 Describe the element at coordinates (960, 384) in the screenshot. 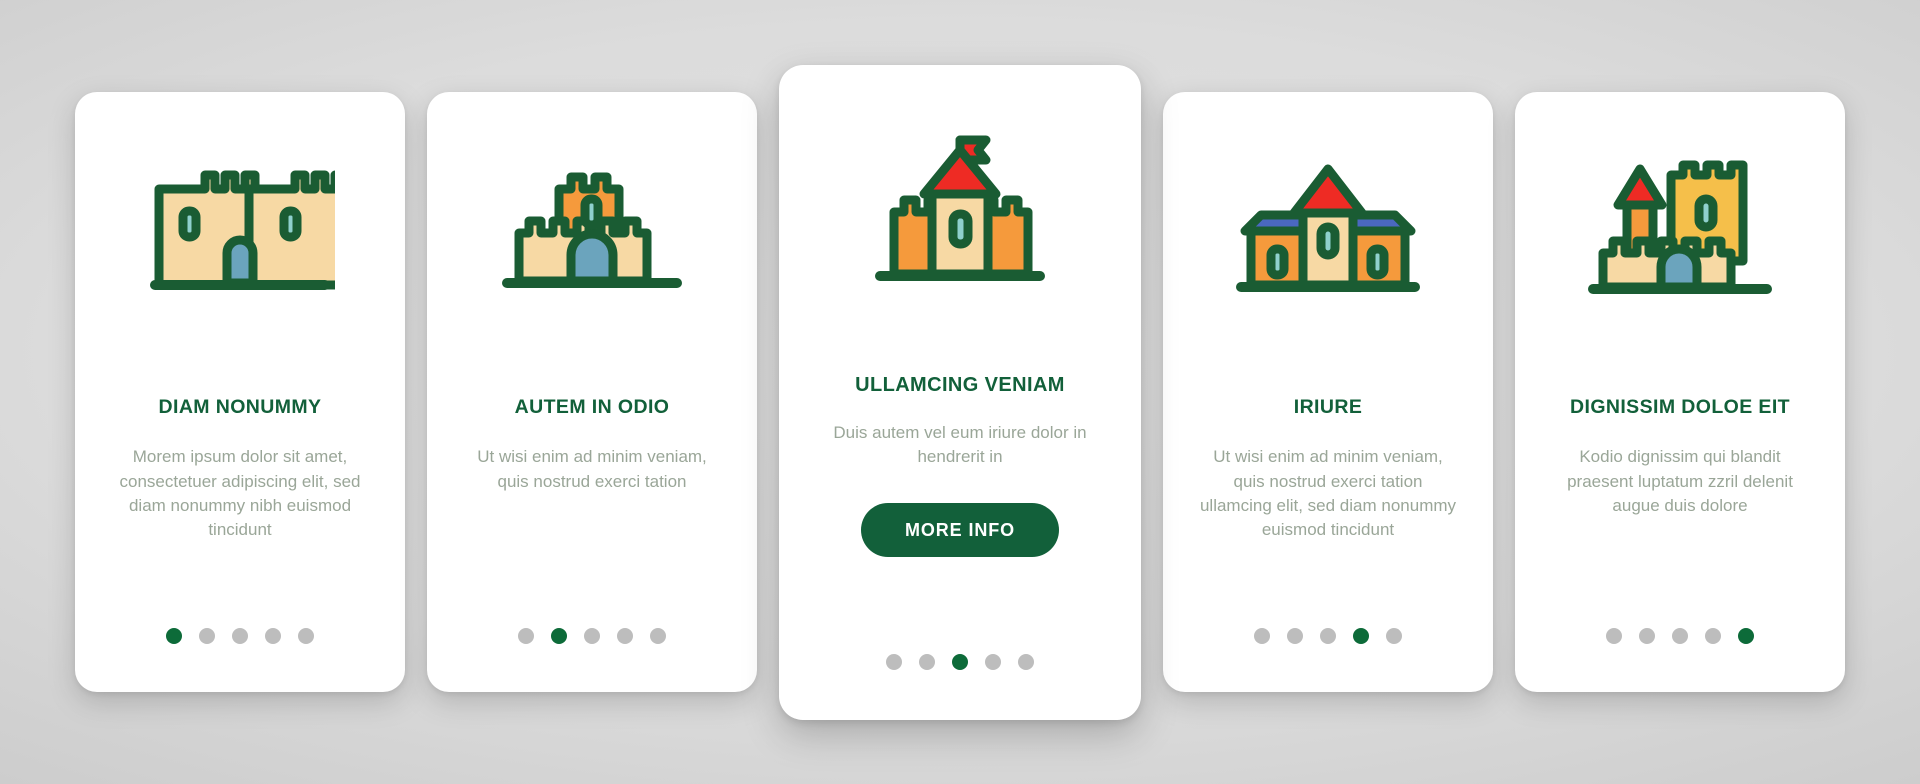

I see `card-title: ULLAMCING VENIAM` at that location.